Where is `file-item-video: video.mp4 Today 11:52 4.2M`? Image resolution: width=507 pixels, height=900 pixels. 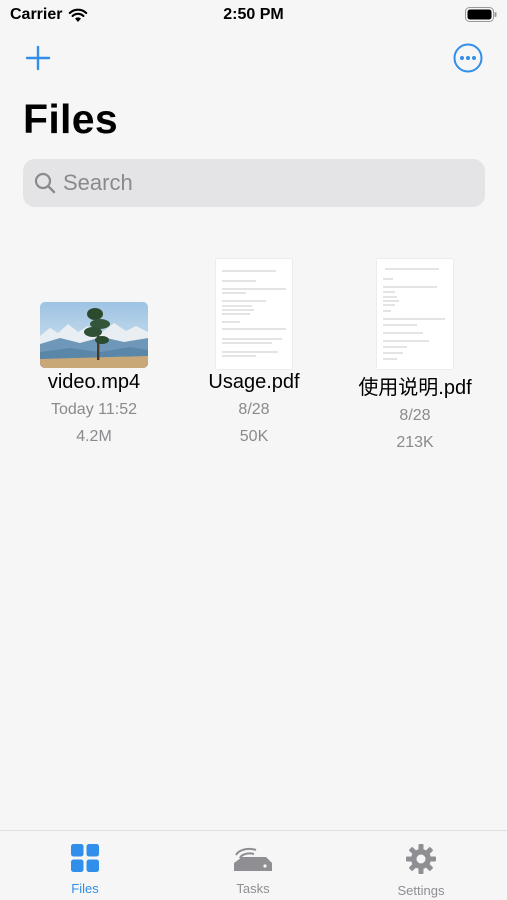
file-item-video: video.mp4 Today 11:52 4.2M is located at coordinates (94, 350).